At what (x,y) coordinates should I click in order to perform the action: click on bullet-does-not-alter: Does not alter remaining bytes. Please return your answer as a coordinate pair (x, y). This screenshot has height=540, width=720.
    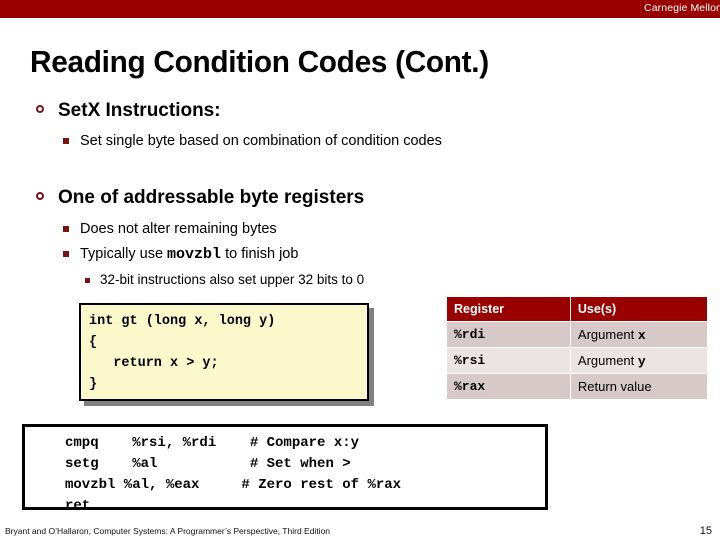
    Looking at the image, I should click on (170, 229).